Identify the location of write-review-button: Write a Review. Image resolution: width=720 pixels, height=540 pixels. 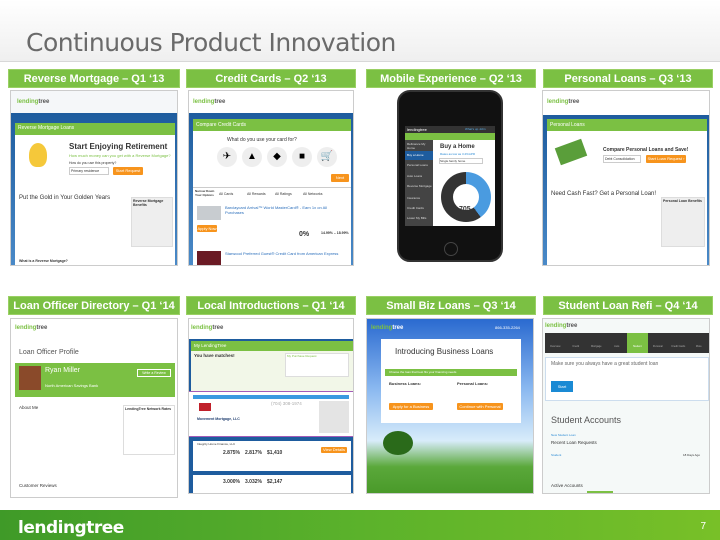
(154, 373).